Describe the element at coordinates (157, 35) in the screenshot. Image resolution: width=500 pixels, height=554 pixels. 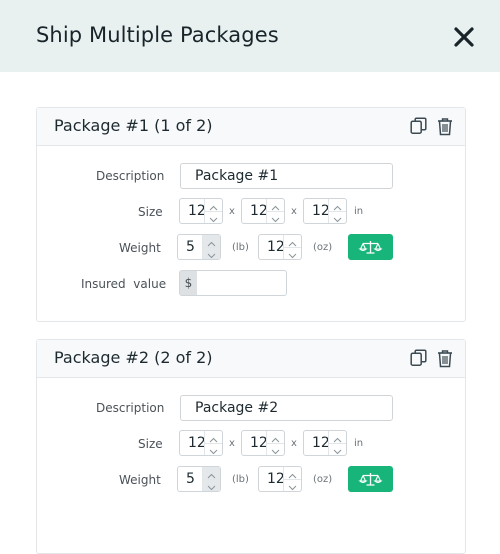
I see `dialog-title: Ship Multiple Packages` at that location.